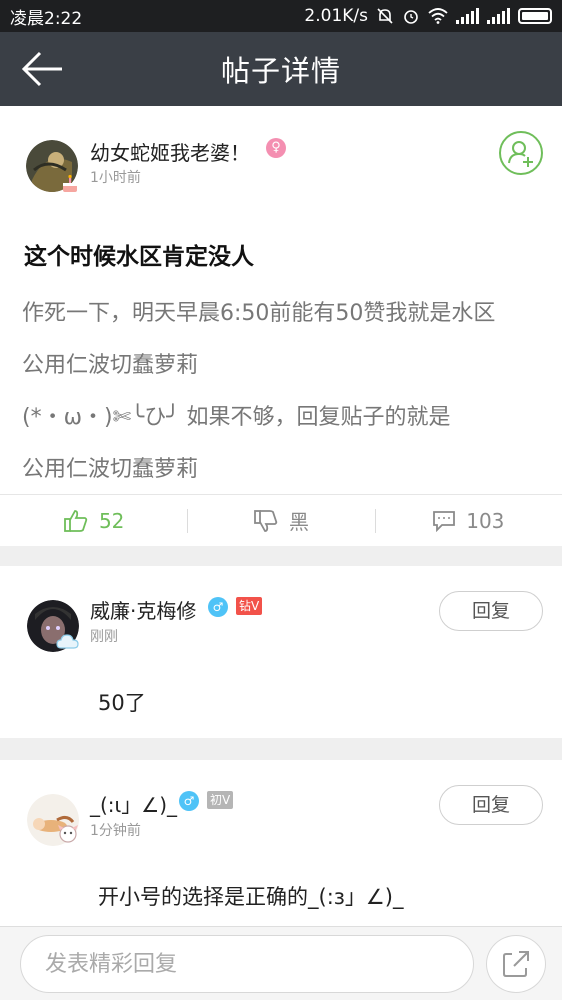 Image resolution: width=562 pixels, height=1000 pixels. Describe the element at coordinates (111, 520) in the screenshot. I see `like-count: 52` at that location.